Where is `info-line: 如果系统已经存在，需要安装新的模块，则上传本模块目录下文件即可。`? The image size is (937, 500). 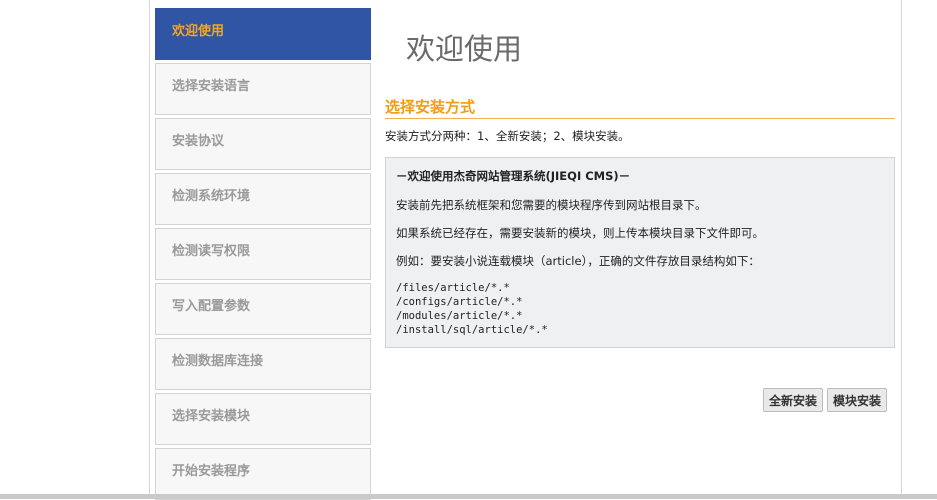 info-line: 如果系统已经存在，需要安装新的模块，则上传本模块目录下文件即可。 is located at coordinates (580, 233).